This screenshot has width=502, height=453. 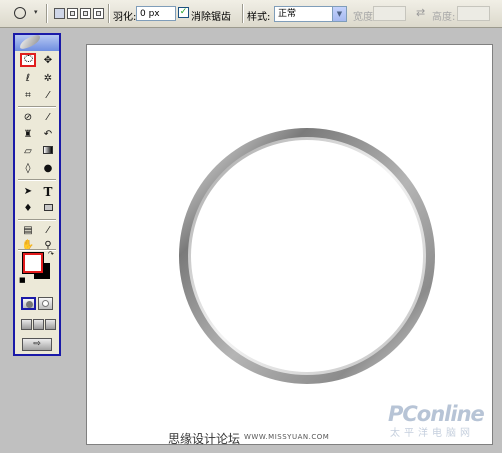 I want to click on lasso-icon: ℓ, so click(x=28, y=78).